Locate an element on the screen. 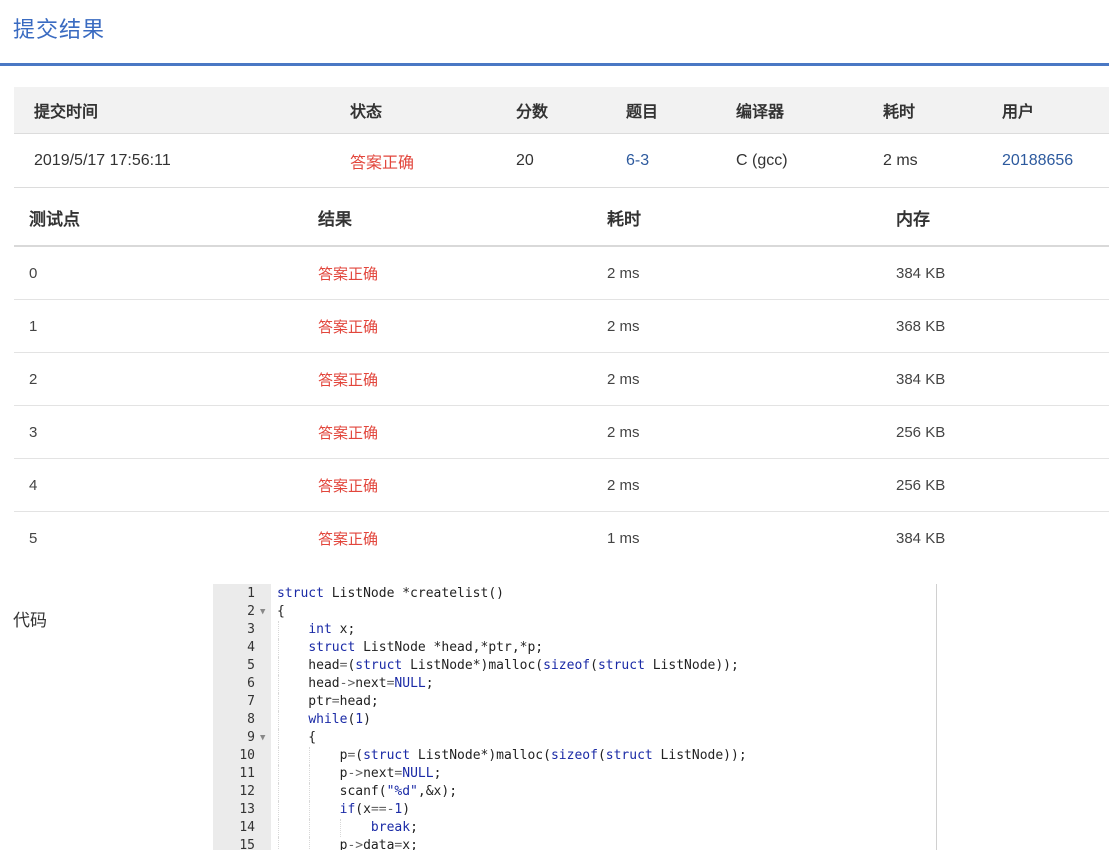 The width and height of the screenshot is (1109, 850). line-number: 9 is located at coordinates (251, 737).